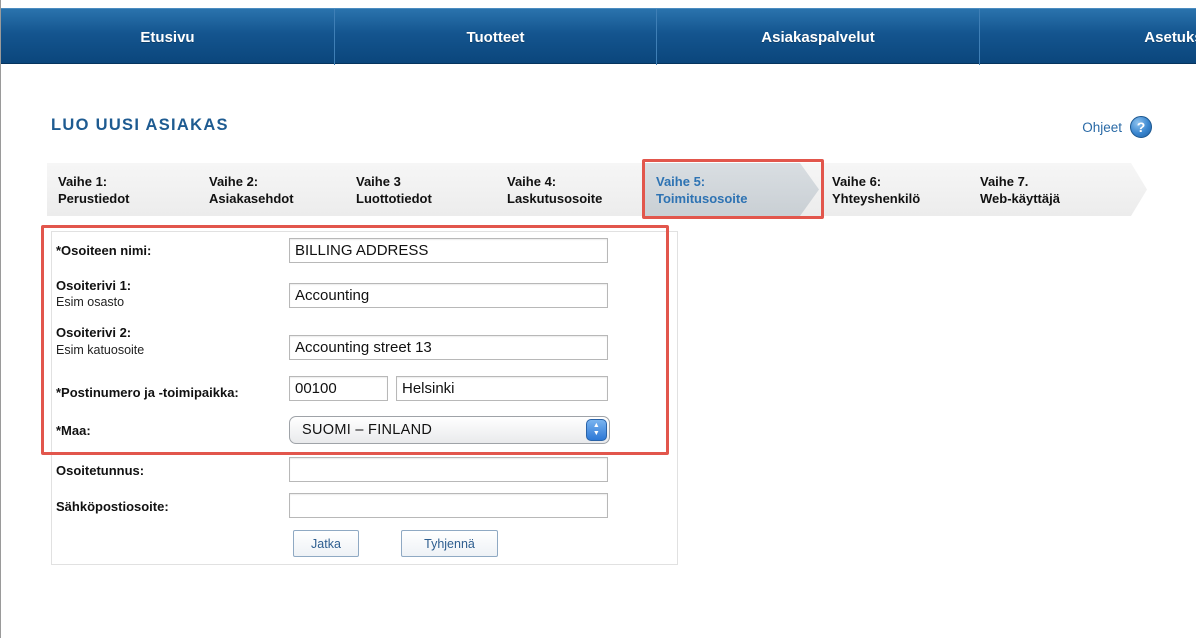 The height and width of the screenshot is (638, 1196). Describe the element at coordinates (378, 181) in the screenshot. I see `step-number: Vaihe 3` at that location.